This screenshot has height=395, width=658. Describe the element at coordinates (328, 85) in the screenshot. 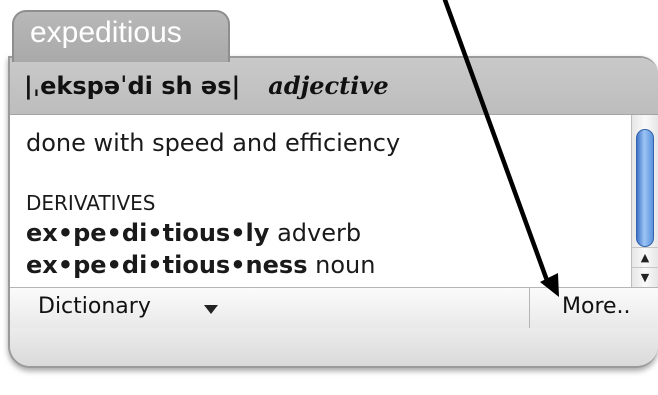

I see `part-of-speech: adjective` at that location.